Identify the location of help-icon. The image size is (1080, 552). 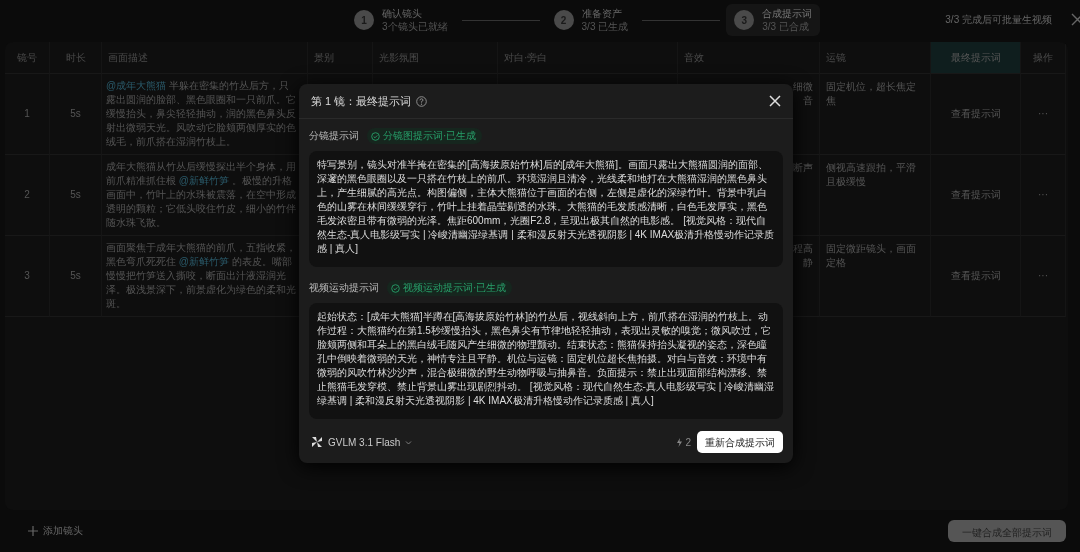
(422, 101).